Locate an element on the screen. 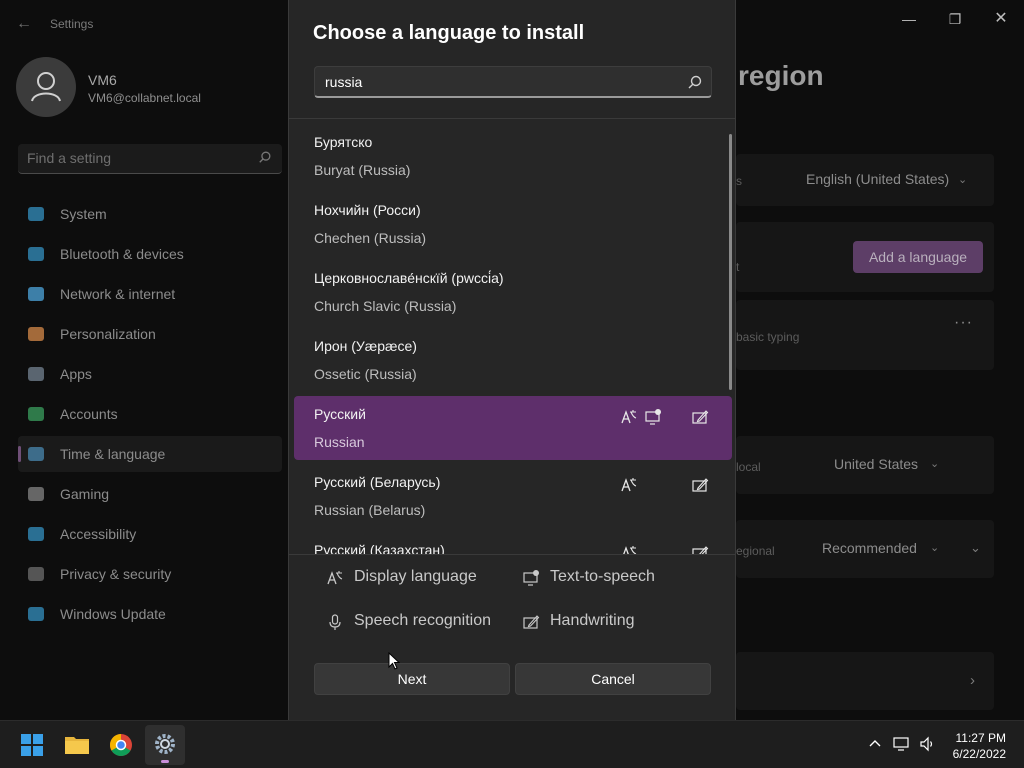  language-native-name: Церковнославе́нскїй (рwссі́а) is located at coordinates (409, 278).